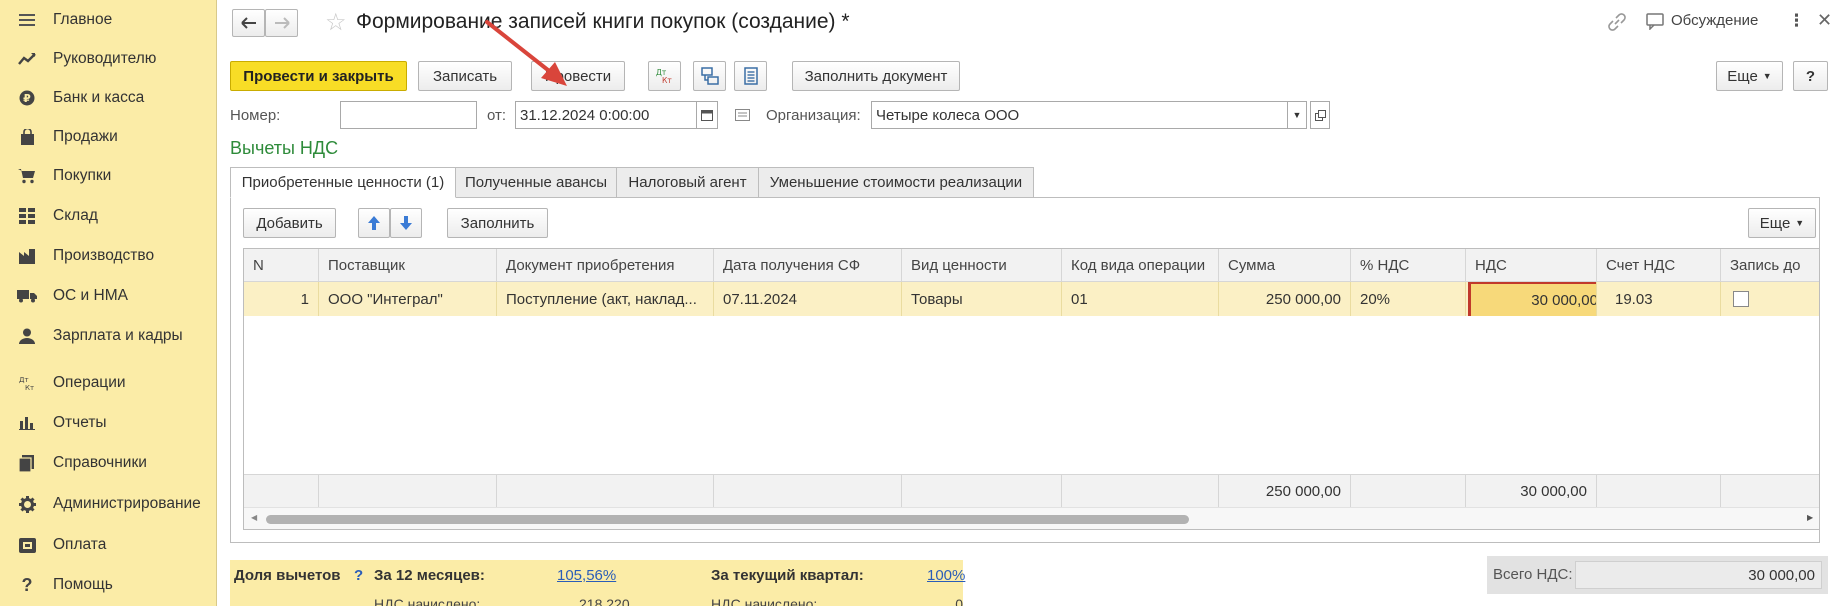 Image resolution: width=1838 pixels, height=606 pixels. I want to click on comment-icon, so click(742, 116).